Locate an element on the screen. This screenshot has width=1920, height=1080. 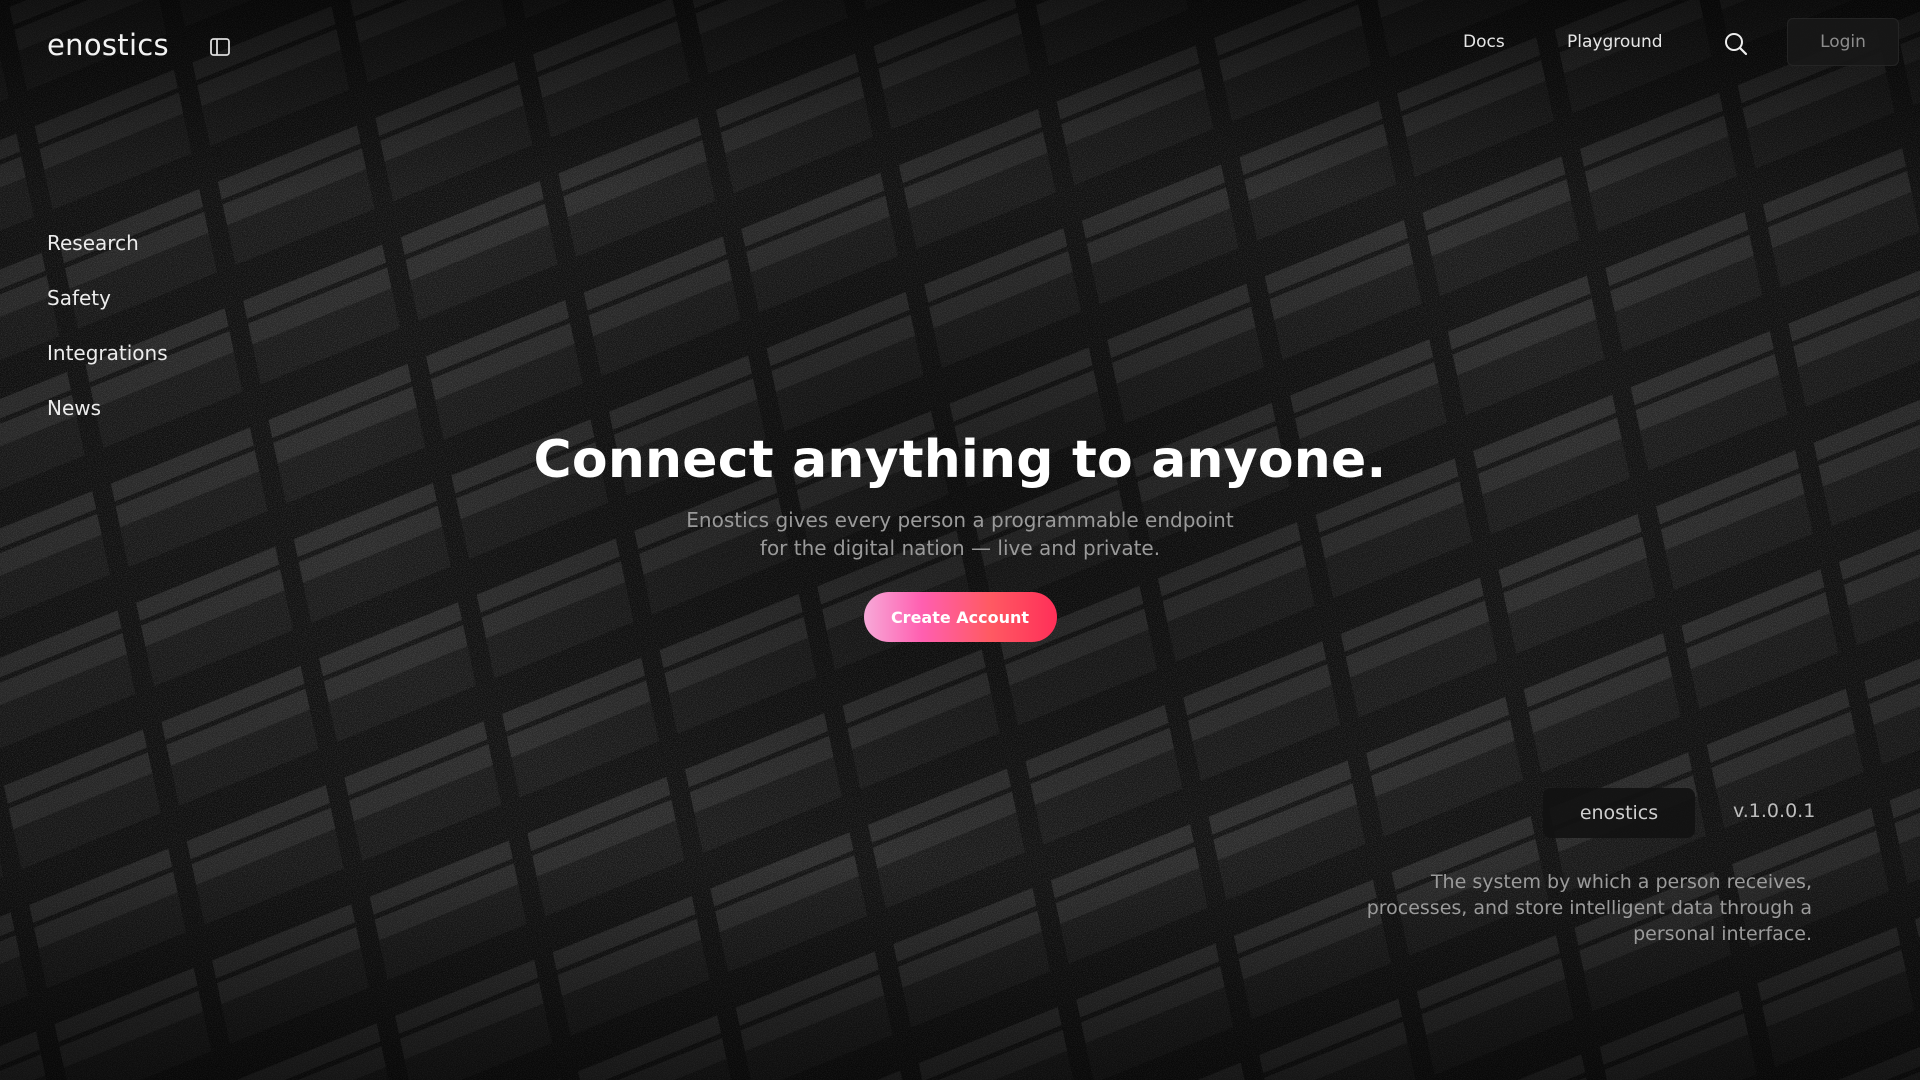
side-navigation: Research Safety Integrations News is located at coordinates (107, 338).